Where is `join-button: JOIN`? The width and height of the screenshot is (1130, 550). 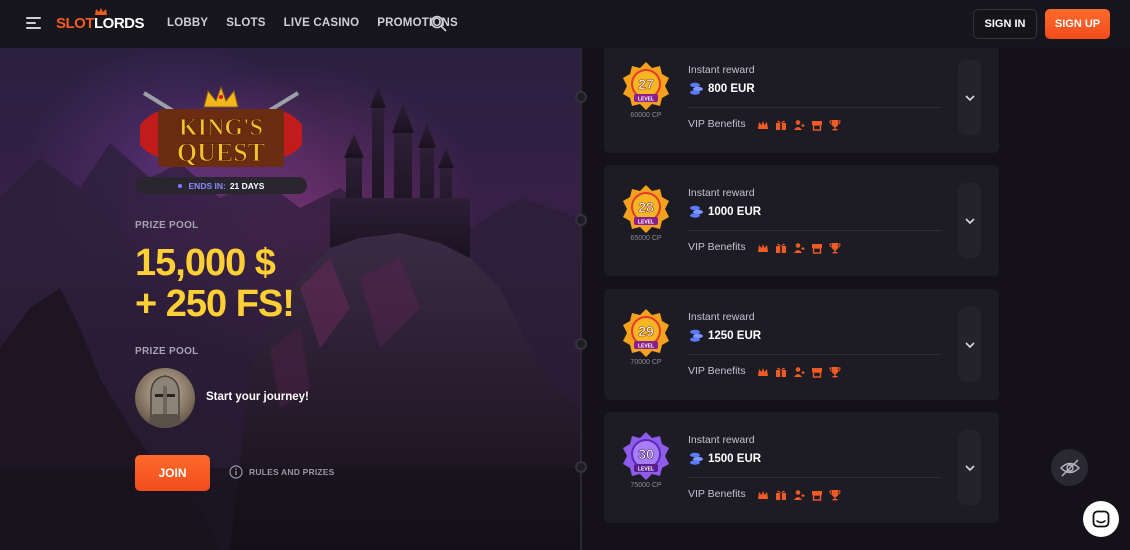 join-button: JOIN is located at coordinates (172, 473).